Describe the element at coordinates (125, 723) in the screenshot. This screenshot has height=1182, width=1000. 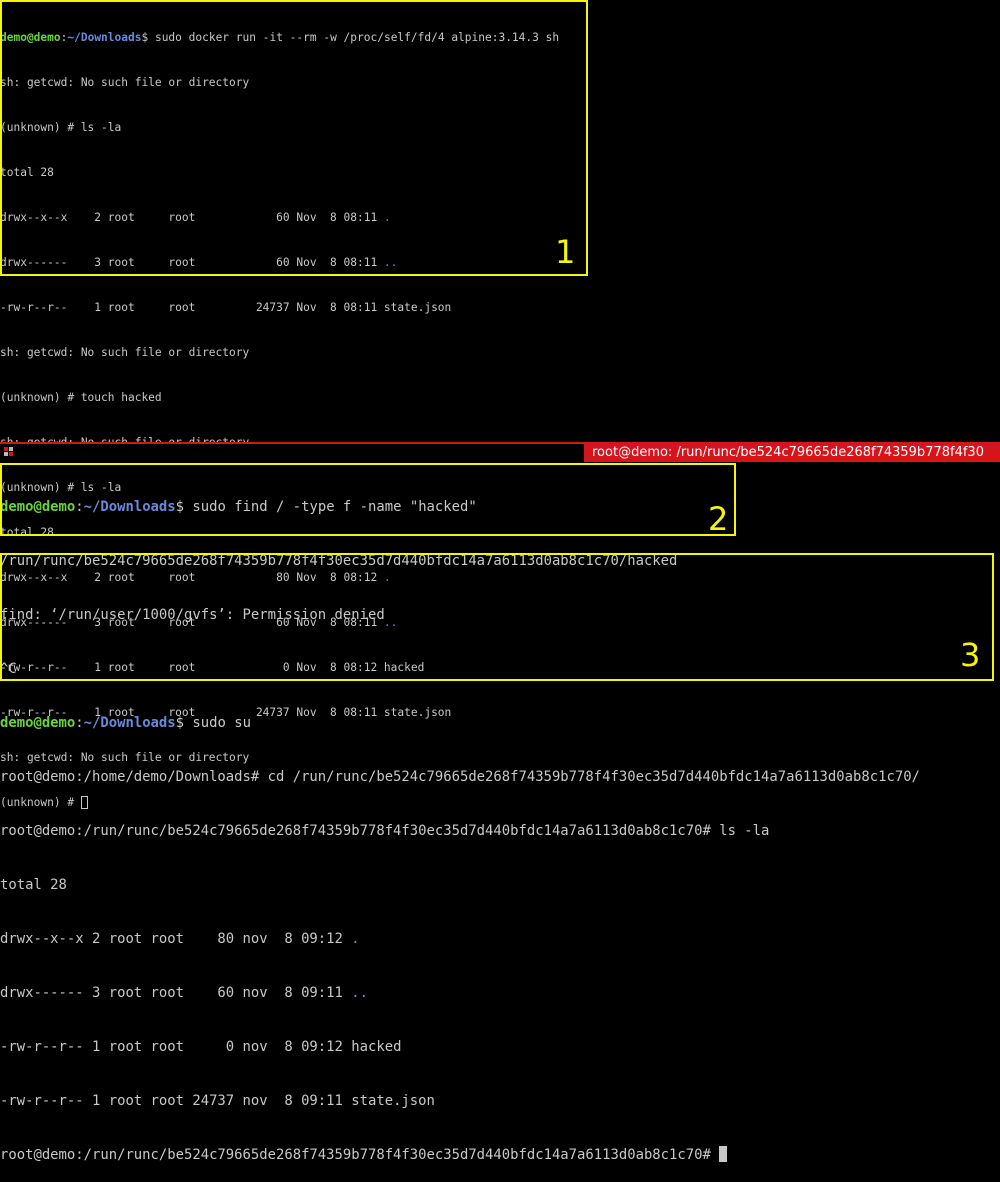
I see `terminal-line: demo@demo:~/Downloads$ sudo su` at that location.